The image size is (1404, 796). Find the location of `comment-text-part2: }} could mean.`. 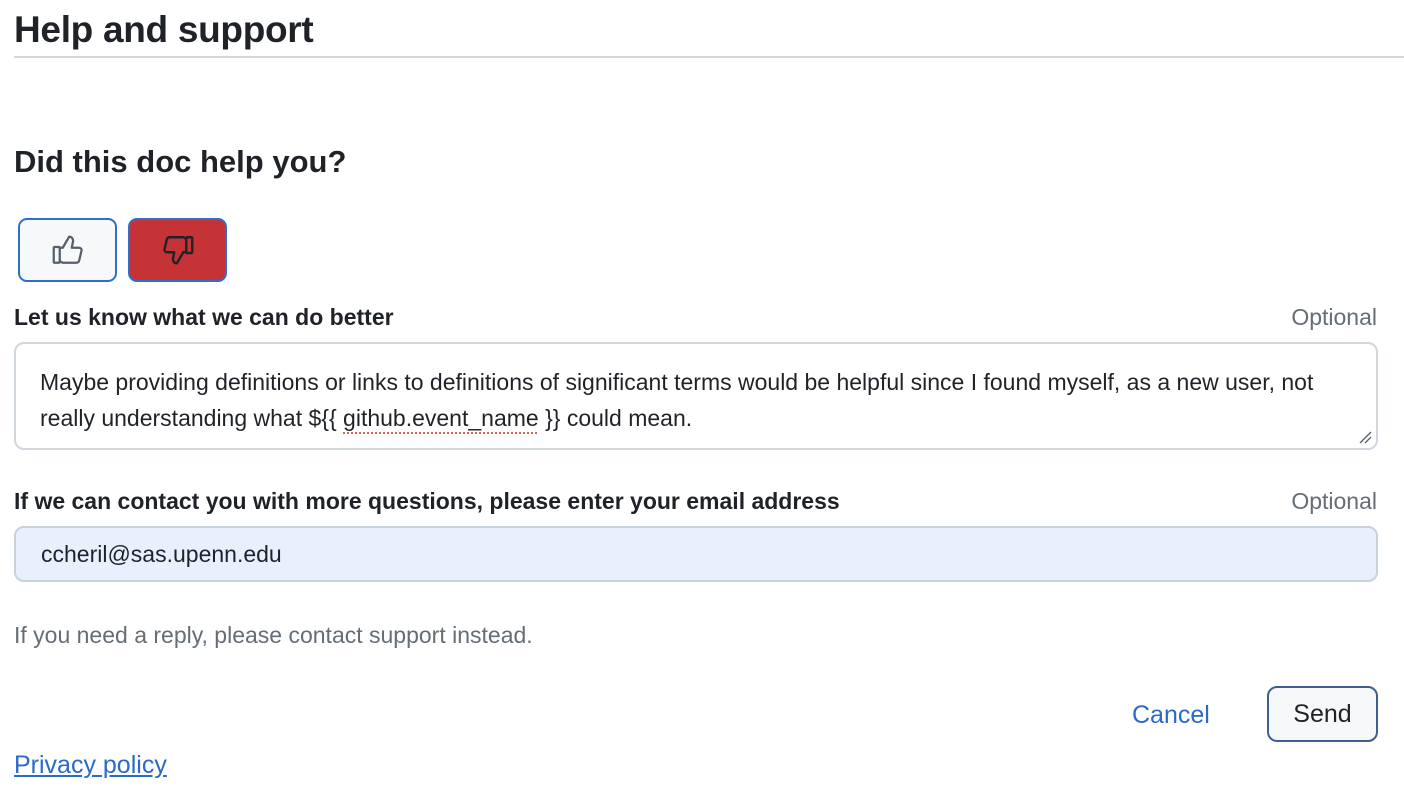

comment-text-part2: }} could mean. is located at coordinates (615, 418).